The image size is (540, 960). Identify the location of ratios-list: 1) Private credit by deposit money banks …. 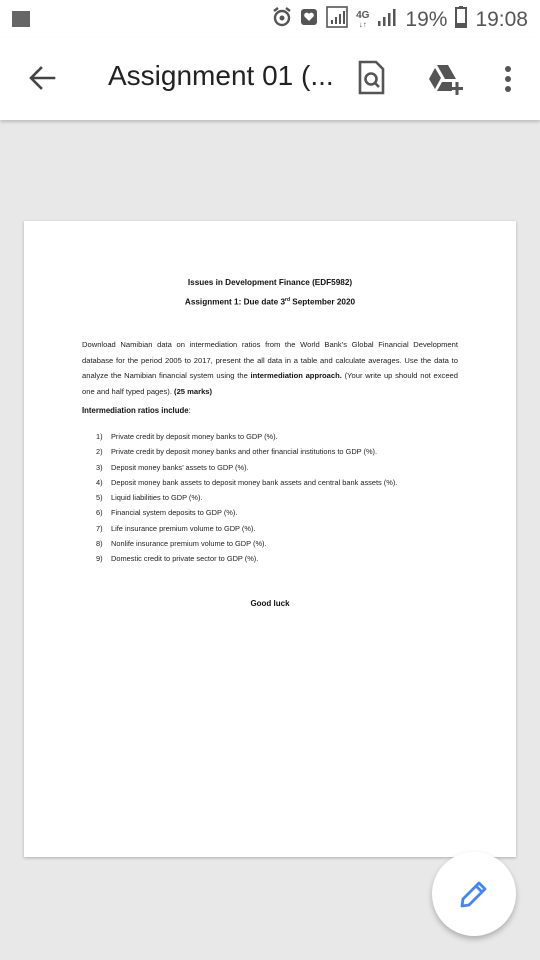
(246, 498).